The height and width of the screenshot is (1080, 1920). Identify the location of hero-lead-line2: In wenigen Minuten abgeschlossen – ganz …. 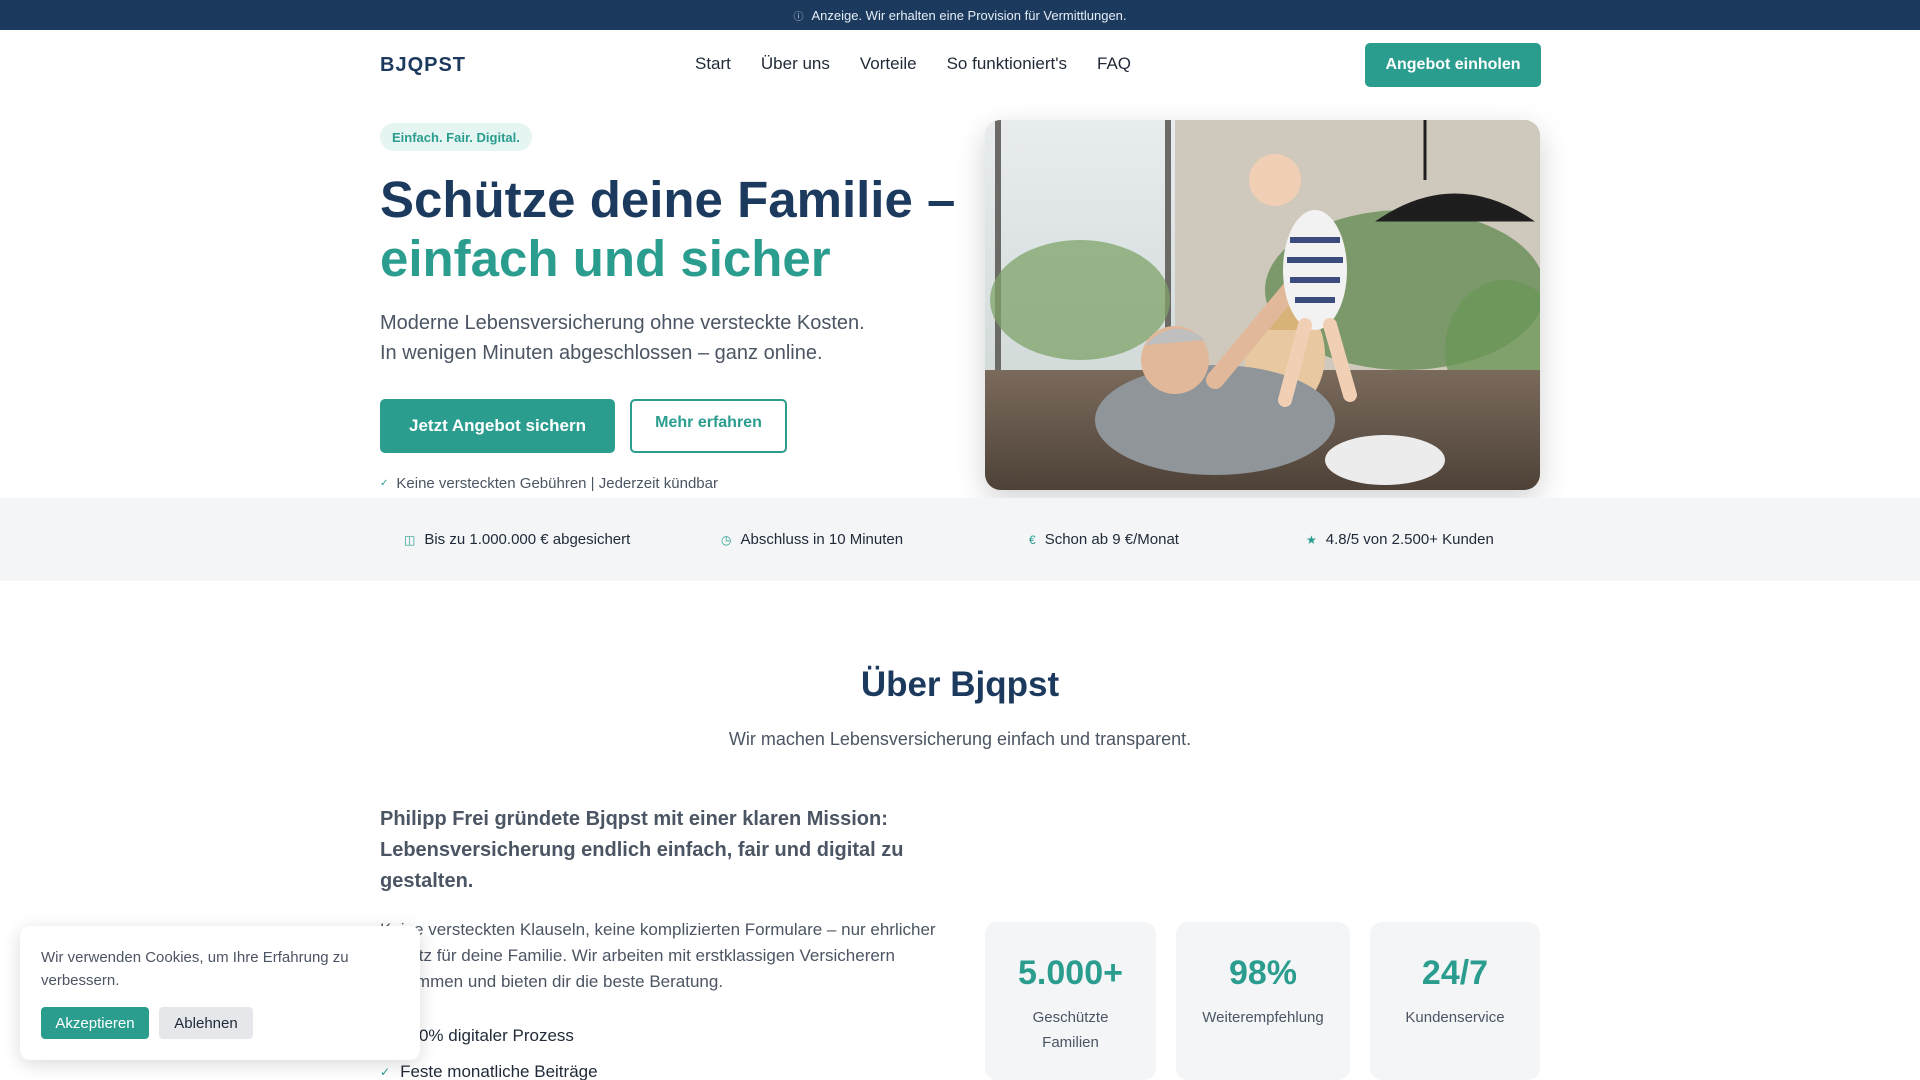
(601, 353).